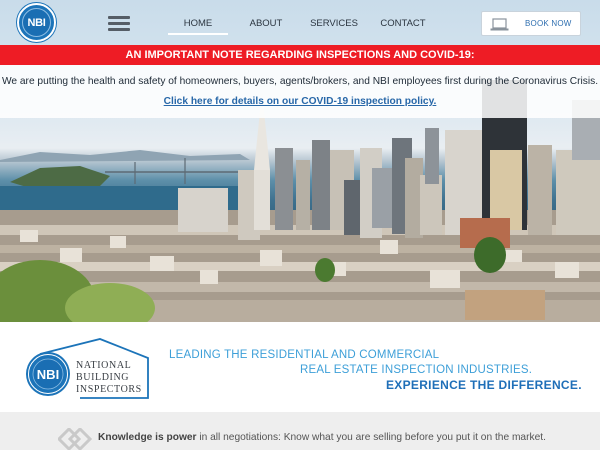  Describe the element at coordinates (75, 439) in the screenshot. I see `diamond-chevron-icon` at that location.